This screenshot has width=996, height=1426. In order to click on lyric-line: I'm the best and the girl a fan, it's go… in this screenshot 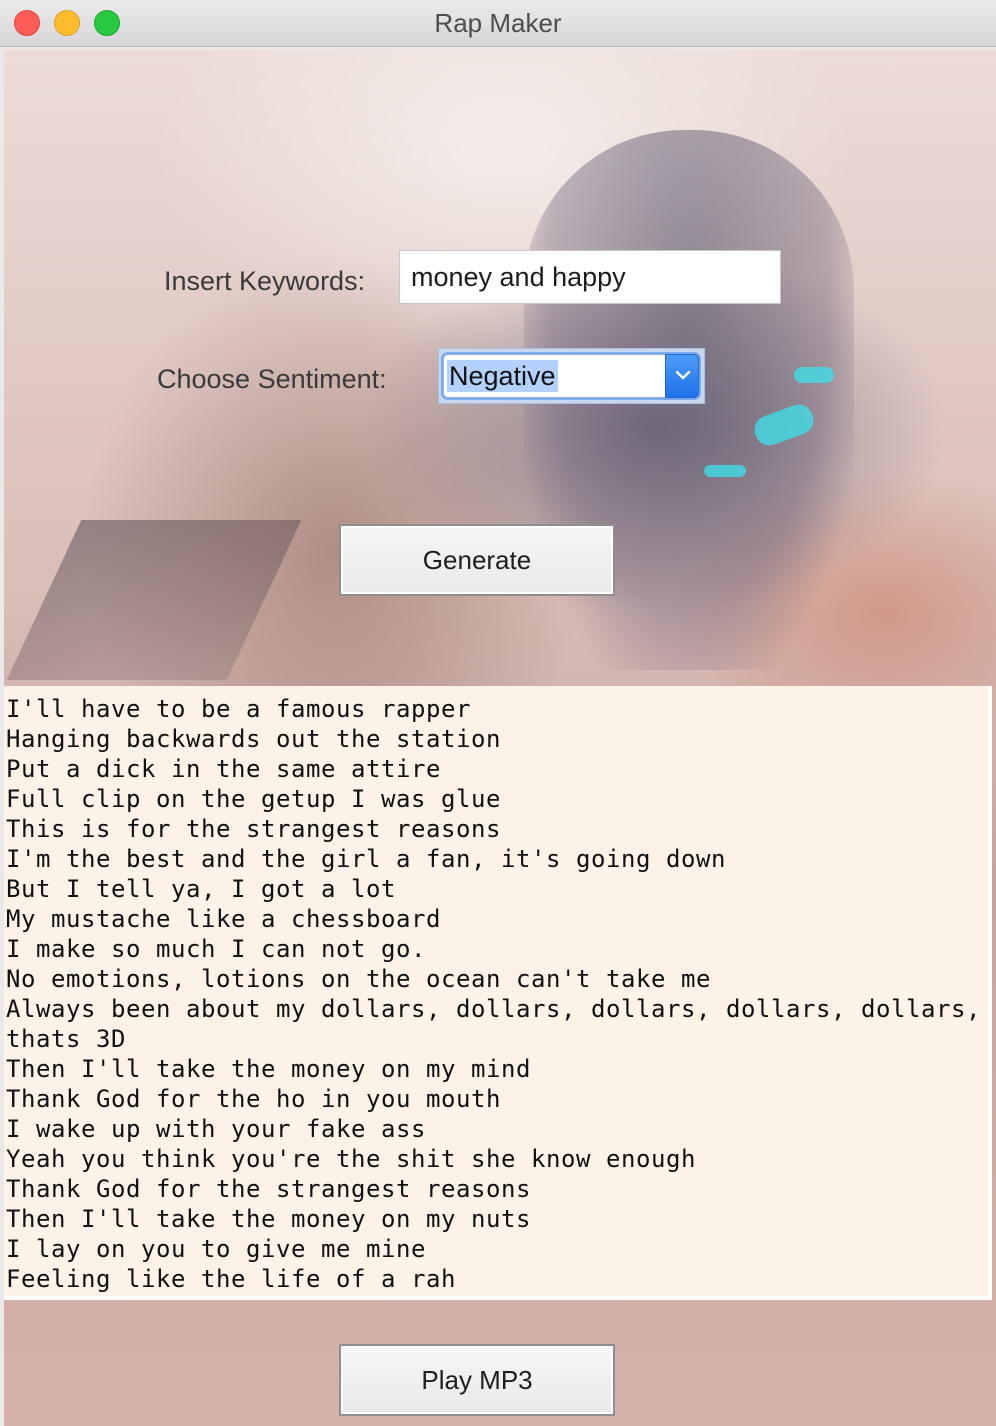, I will do `click(366, 859)`.